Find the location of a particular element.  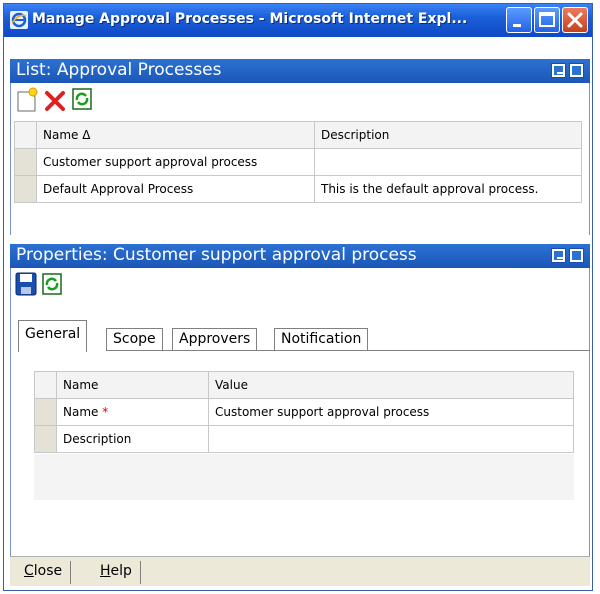

column-header-name: Name is located at coordinates (132, 385).